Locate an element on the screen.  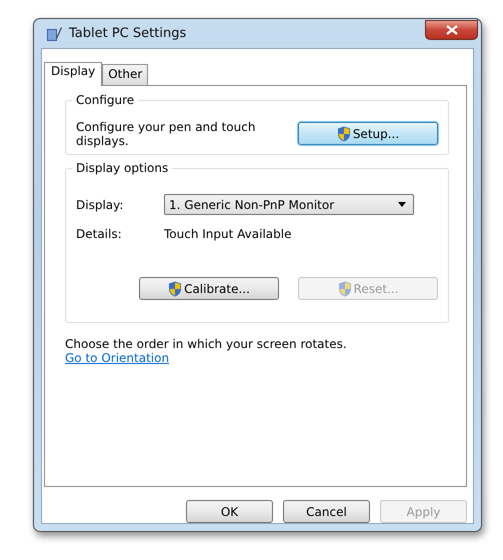
description-text: Configure your pen and touch displays. is located at coordinates (166, 134).